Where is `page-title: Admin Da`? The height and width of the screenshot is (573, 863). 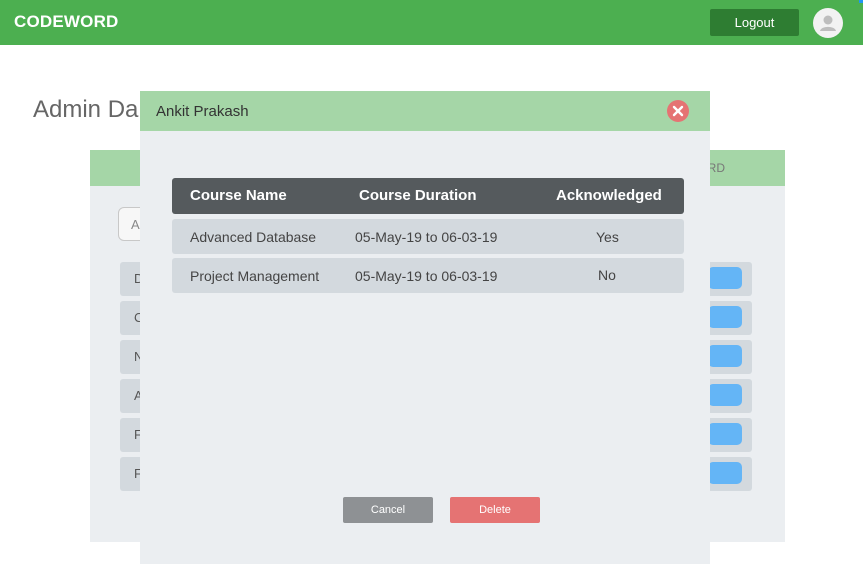
page-title: Admin Da is located at coordinates (86, 109).